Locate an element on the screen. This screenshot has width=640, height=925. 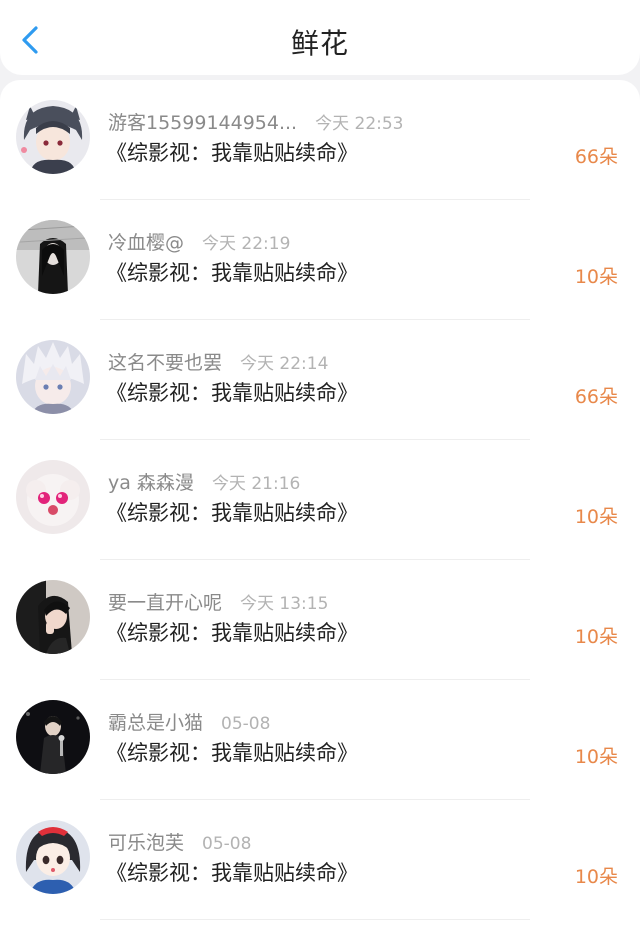
list-item: 可乐泡芙 05-08 《综影视：我靠贴贴续命》 10朵 is located at coordinates (320, 860).